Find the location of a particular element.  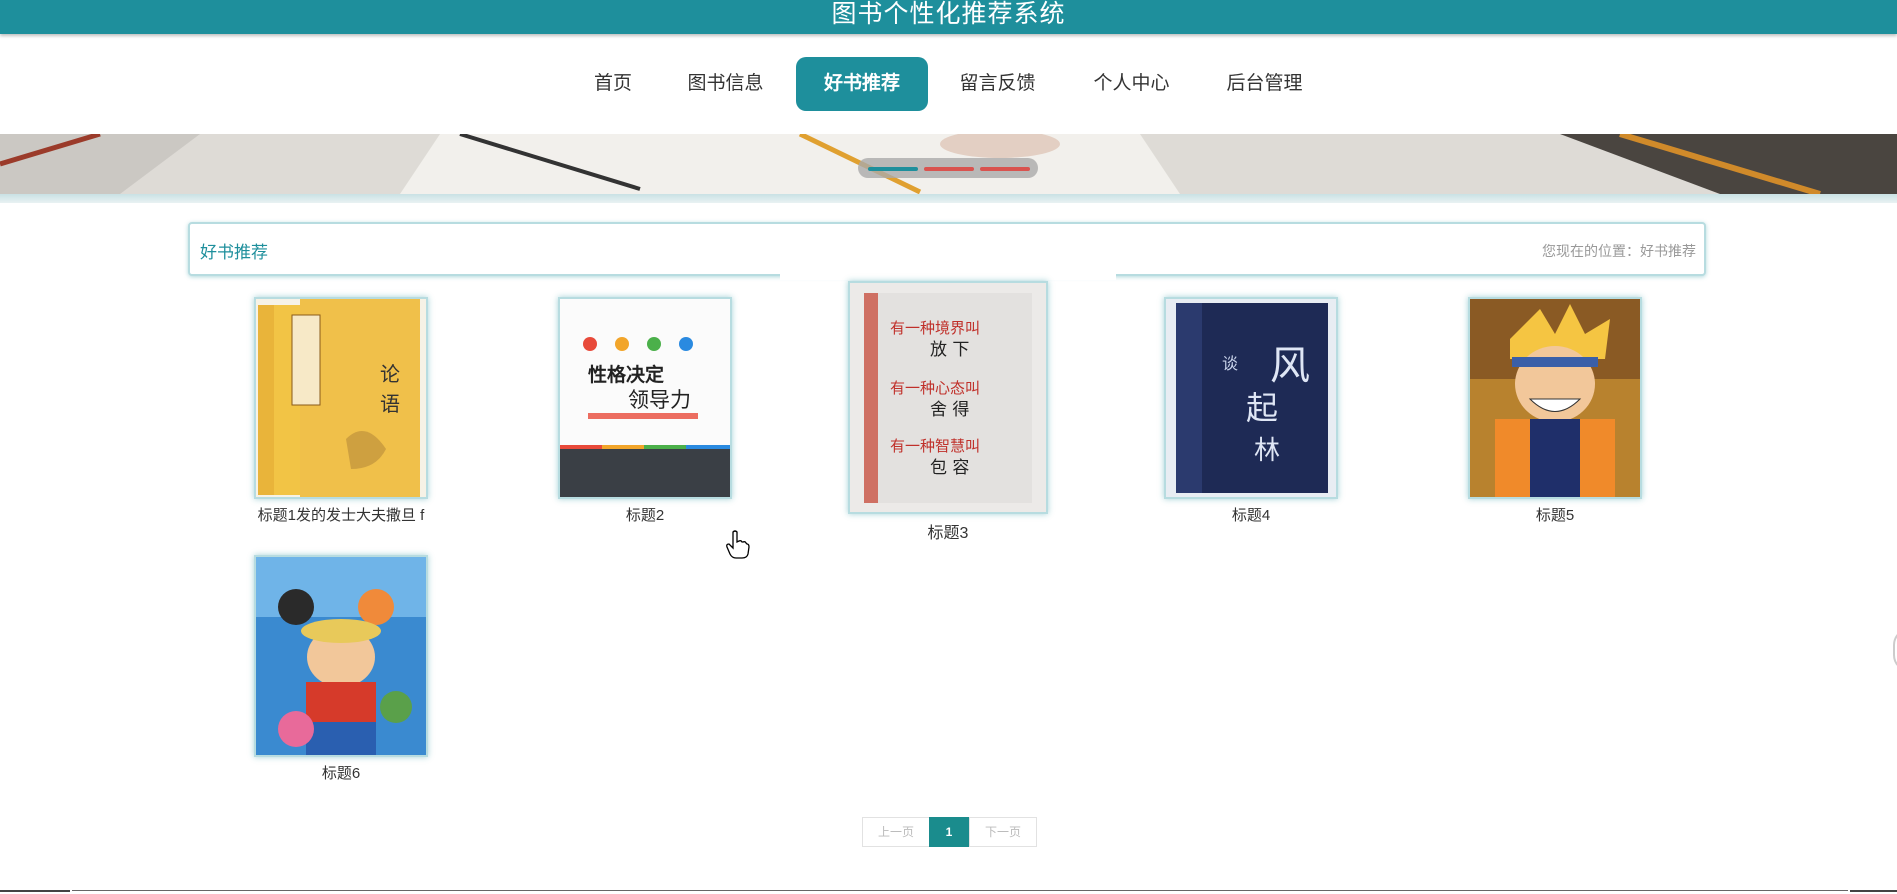

footer-divider is located at coordinates (960, 890).